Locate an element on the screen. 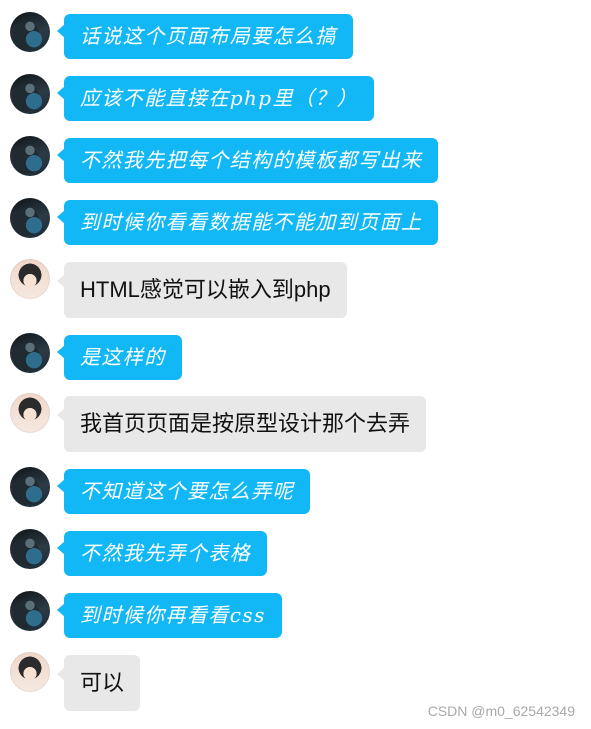 This screenshot has width=591, height=729. message-row-5: HTML感觉可以嵌入到php is located at coordinates (178, 288).